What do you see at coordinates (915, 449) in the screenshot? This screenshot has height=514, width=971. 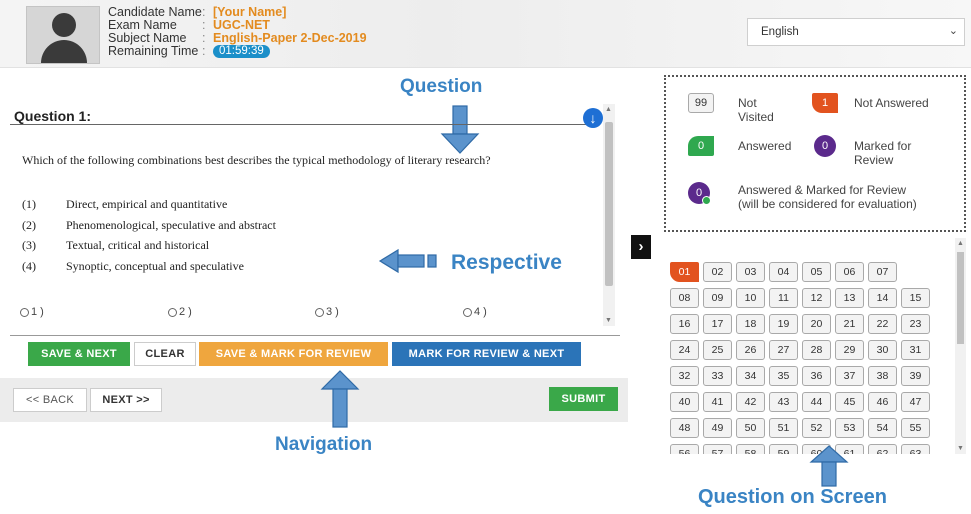 I see `question-number-button: 63` at bounding box center [915, 449].